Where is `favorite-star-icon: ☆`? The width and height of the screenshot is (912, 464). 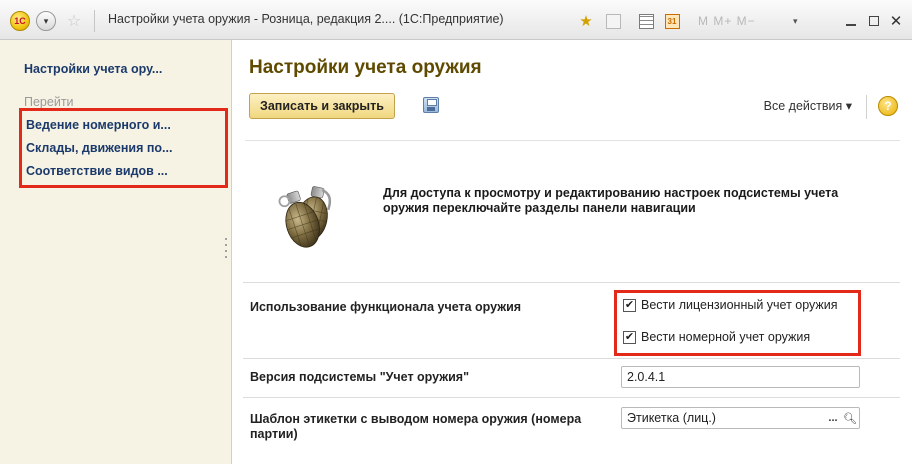
favorite-star-icon: ☆ is located at coordinates (74, 21).